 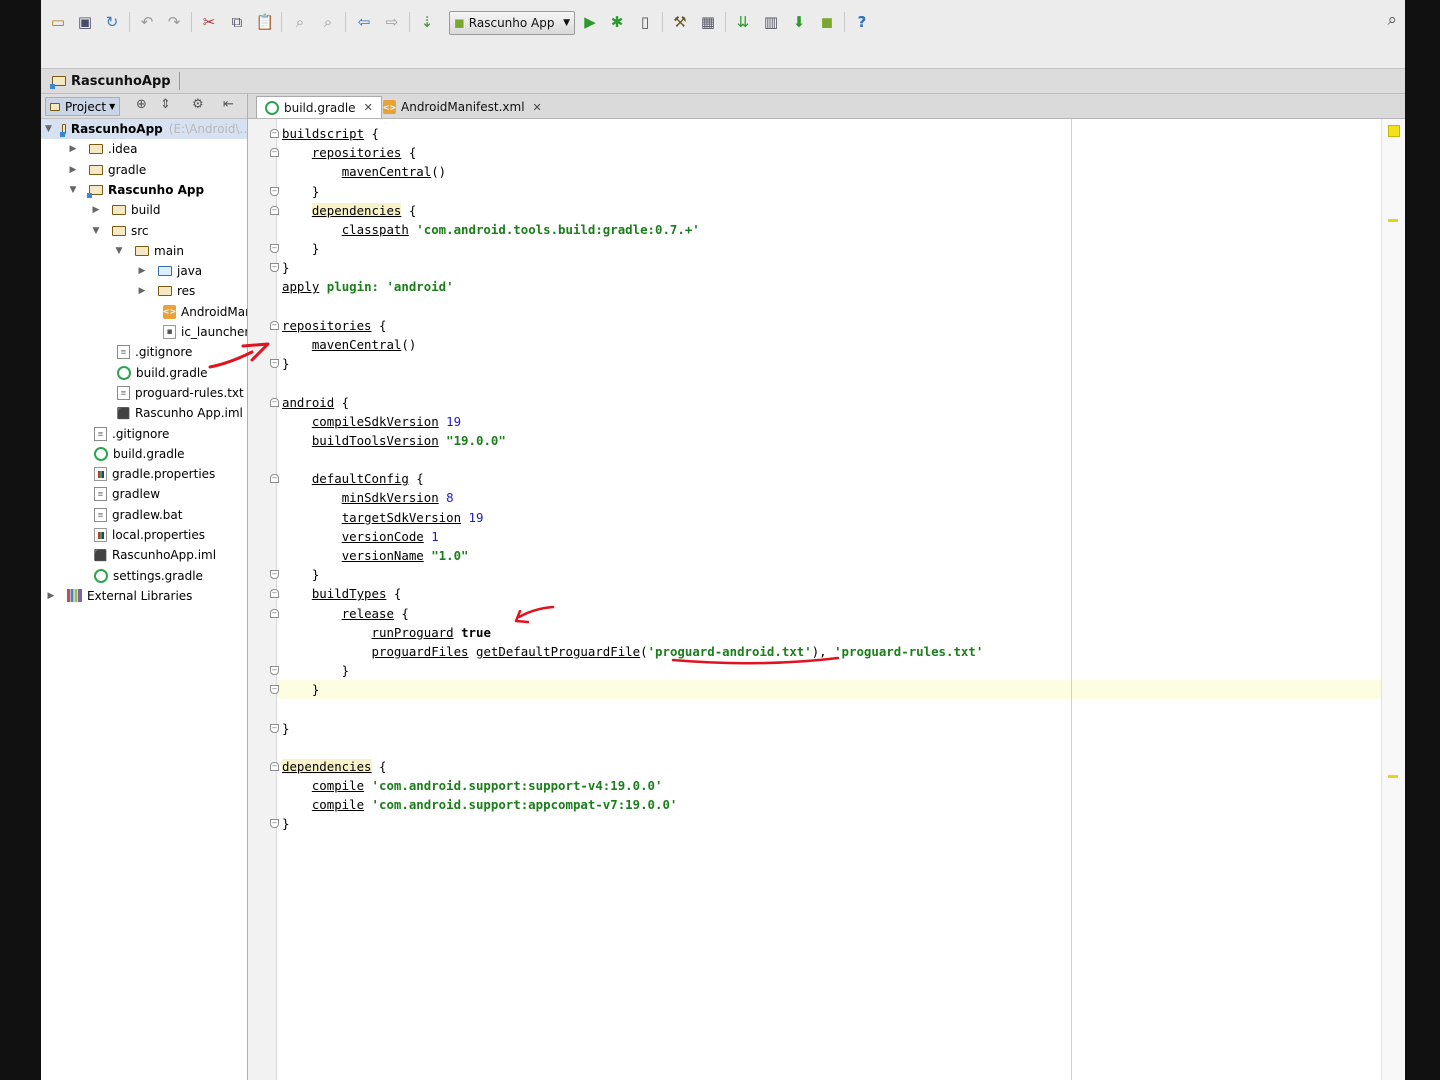 What do you see at coordinates (174, 22) in the screenshot?
I see `redo-icon: ↷` at bounding box center [174, 22].